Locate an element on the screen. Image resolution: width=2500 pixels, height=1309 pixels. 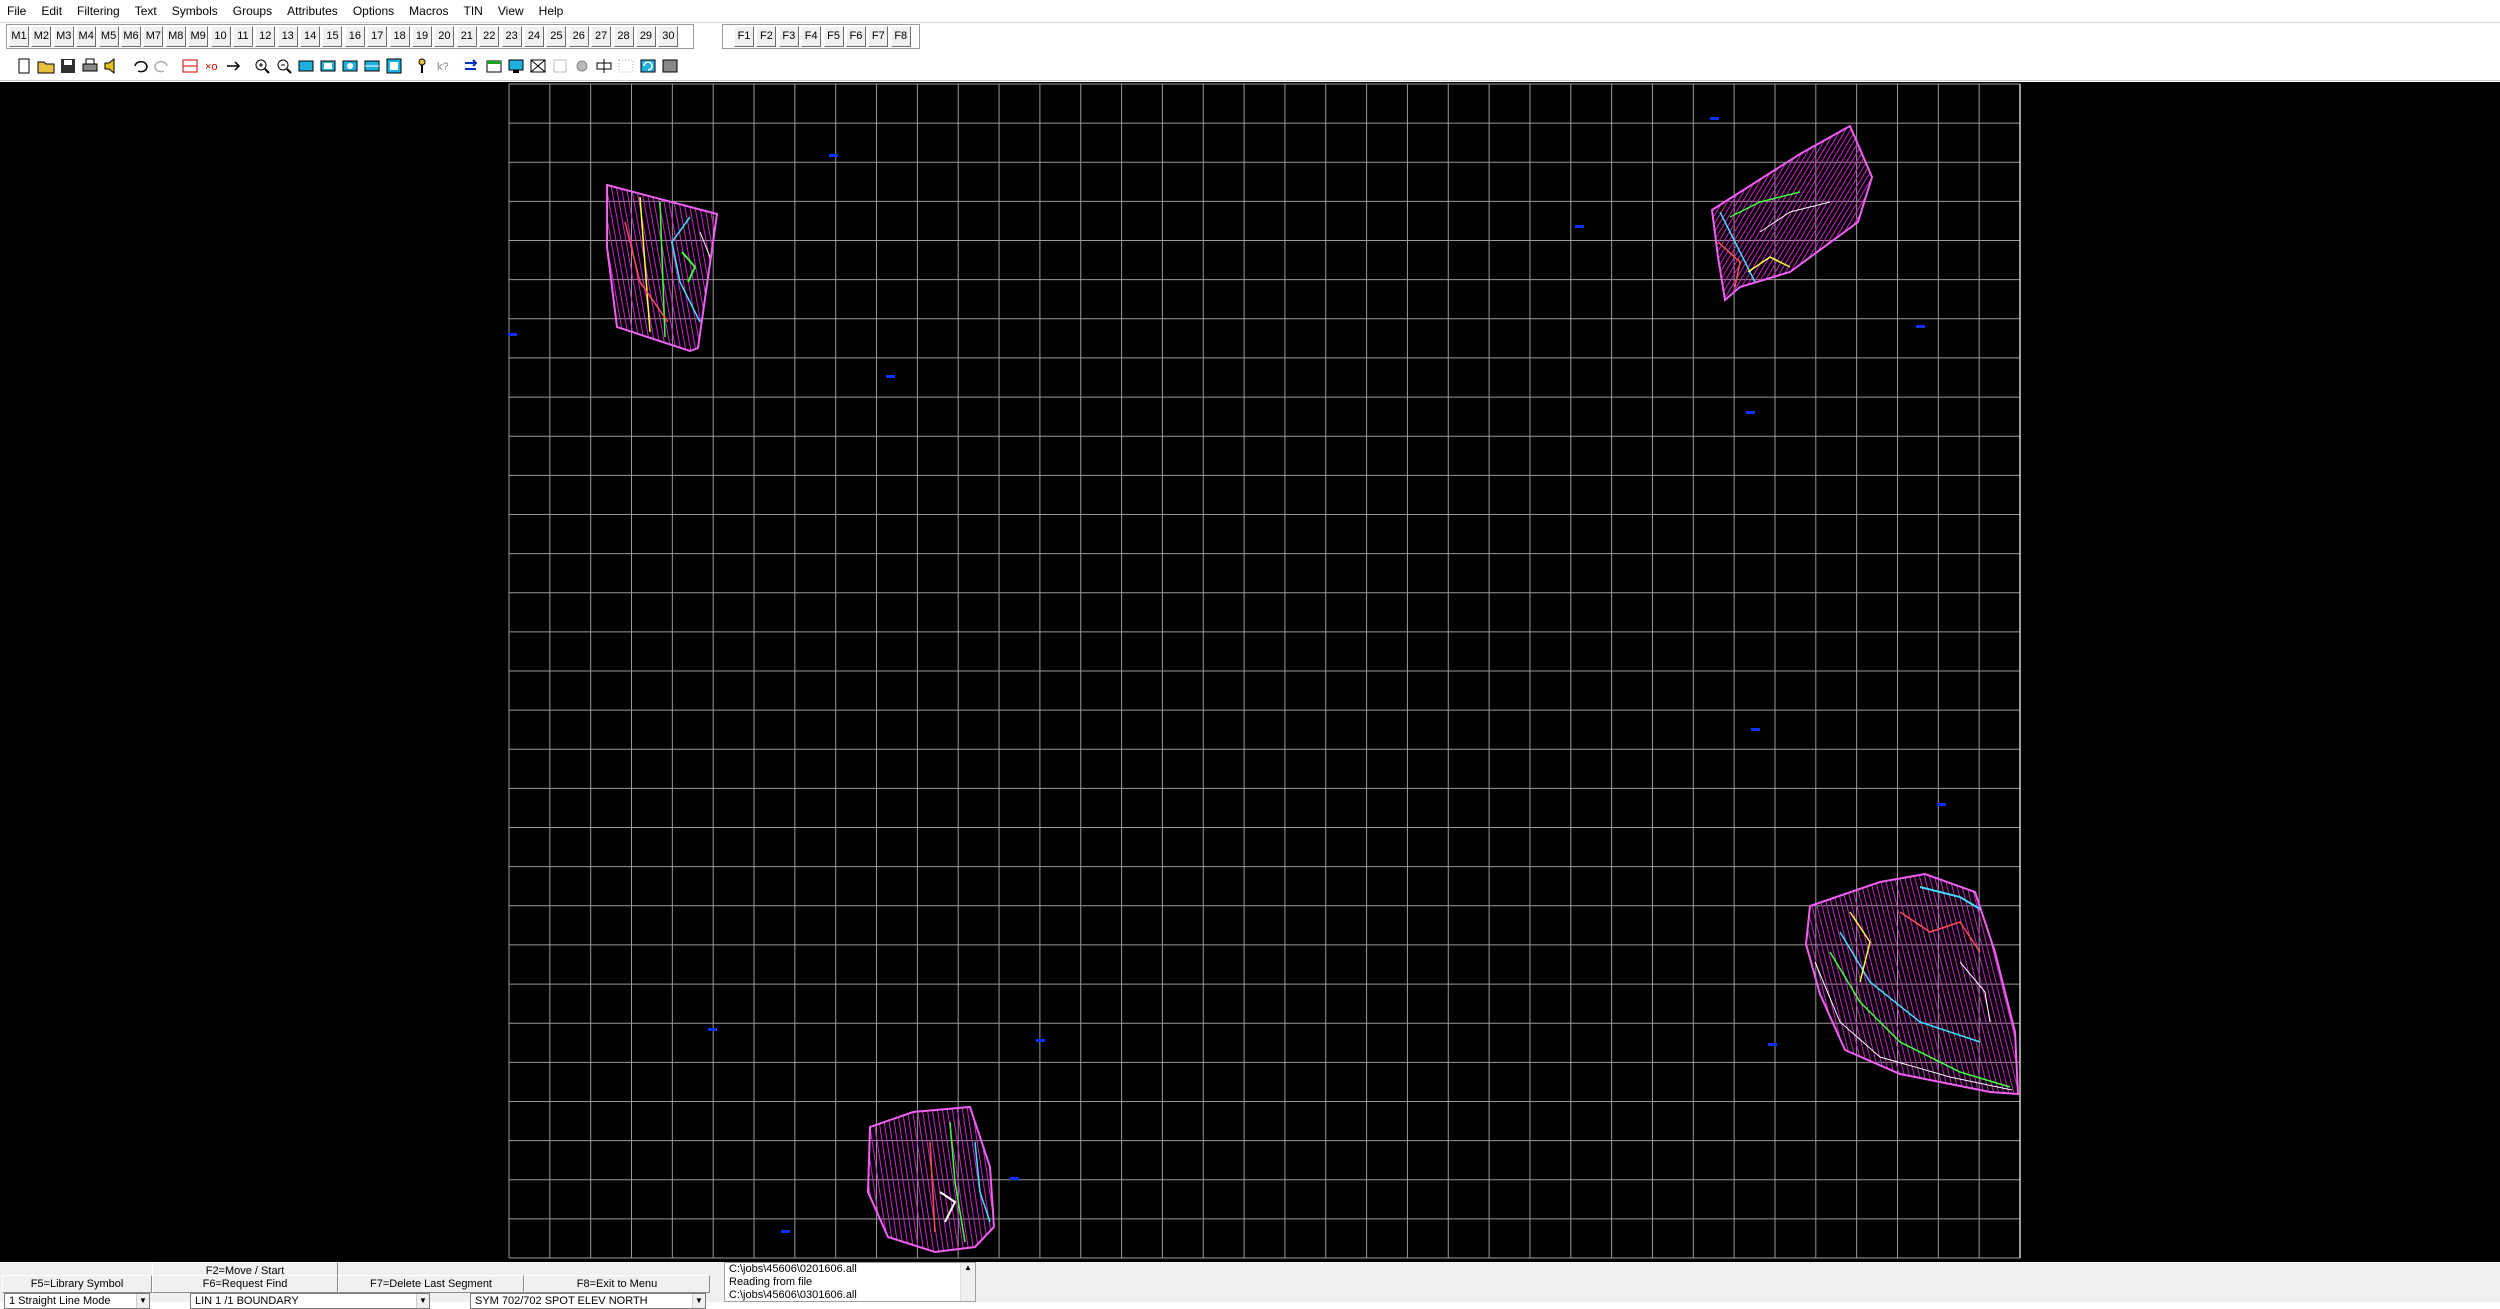
print-icon is located at coordinates (90, 66).